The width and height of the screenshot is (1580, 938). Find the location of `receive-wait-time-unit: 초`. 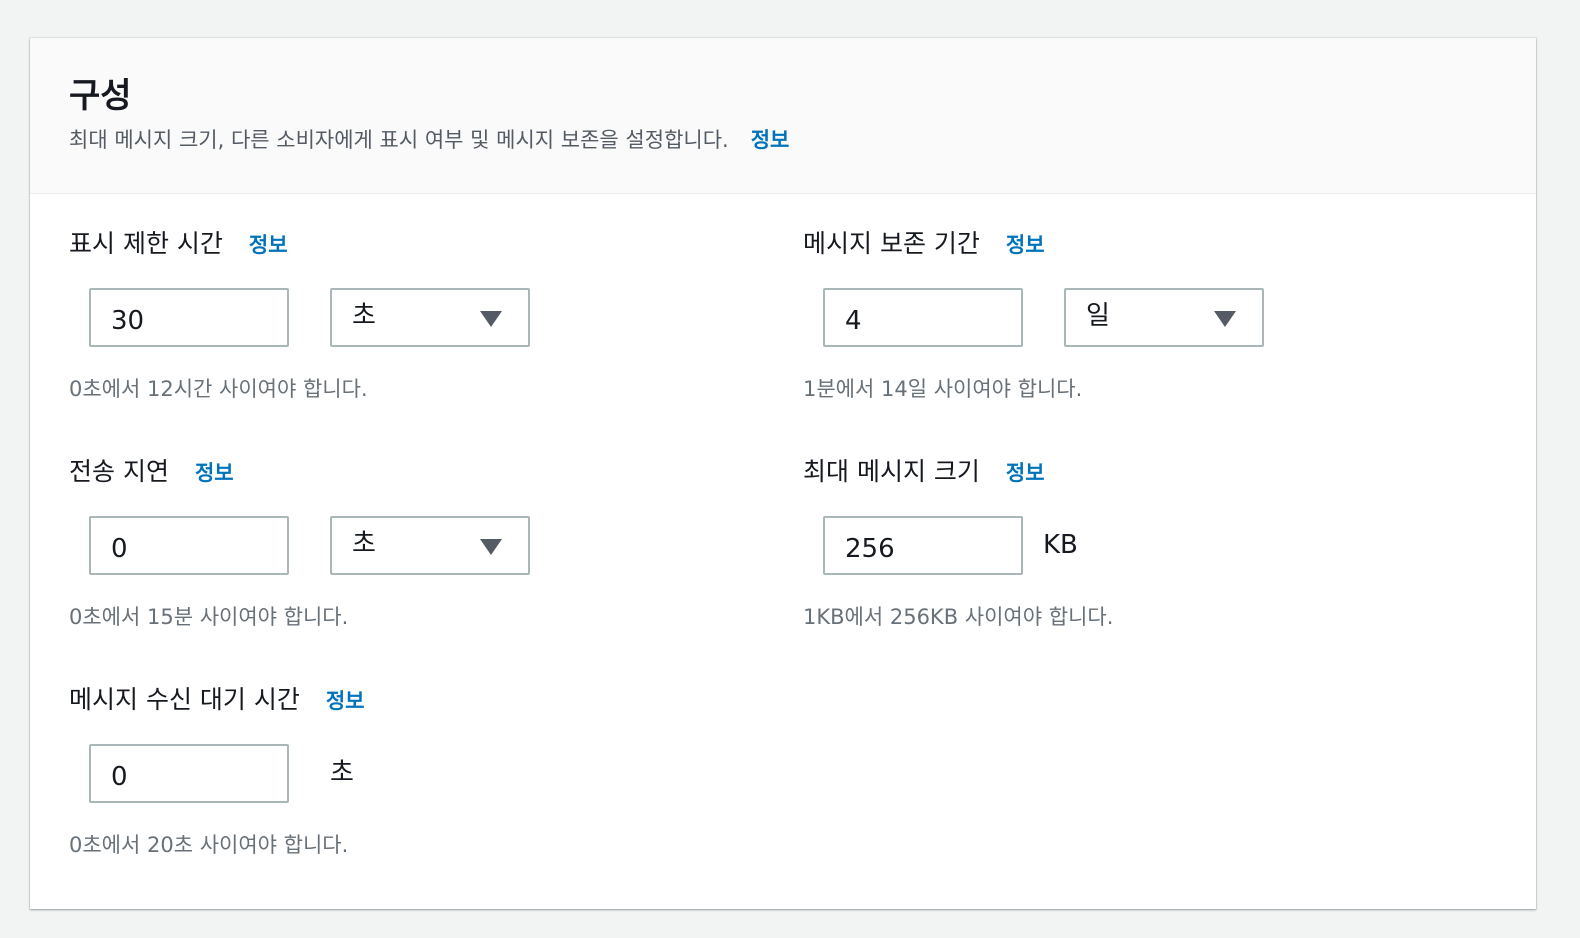

receive-wait-time-unit: 초 is located at coordinates (342, 773).